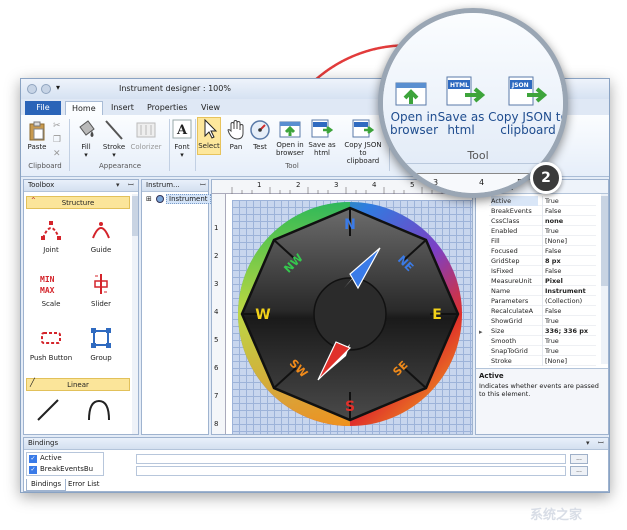 Image resolution: width=627 pixels, height=530 pixels. I want to click on property-row: Parameters (Collection), so click(542, 301).